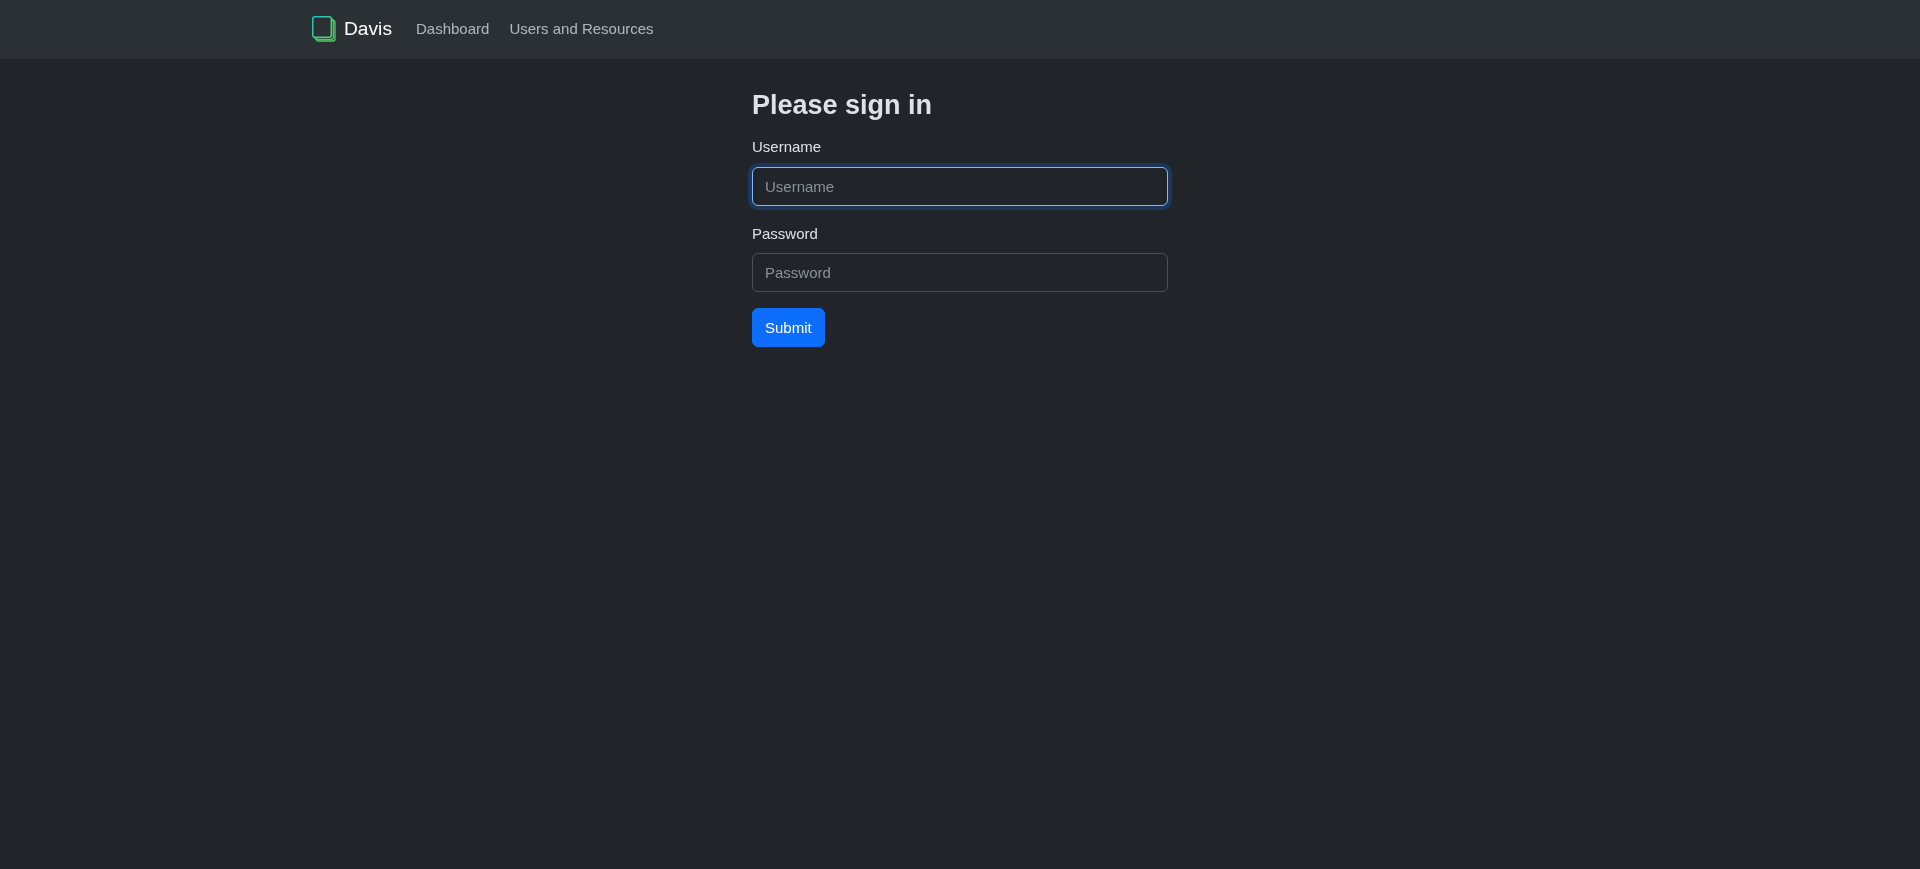 This screenshot has height=869, width=1920. What do you see at coordinates (453, 29) in the screenshot?
I see `nav-link: Dashboard` at bounding box center [453, 29].